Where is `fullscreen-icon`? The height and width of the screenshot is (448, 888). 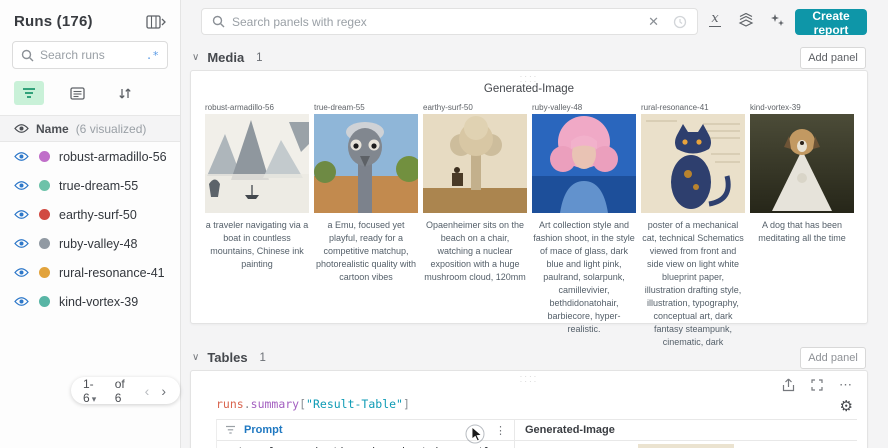
fullscreen-icon is located at coordinates (817, 385).